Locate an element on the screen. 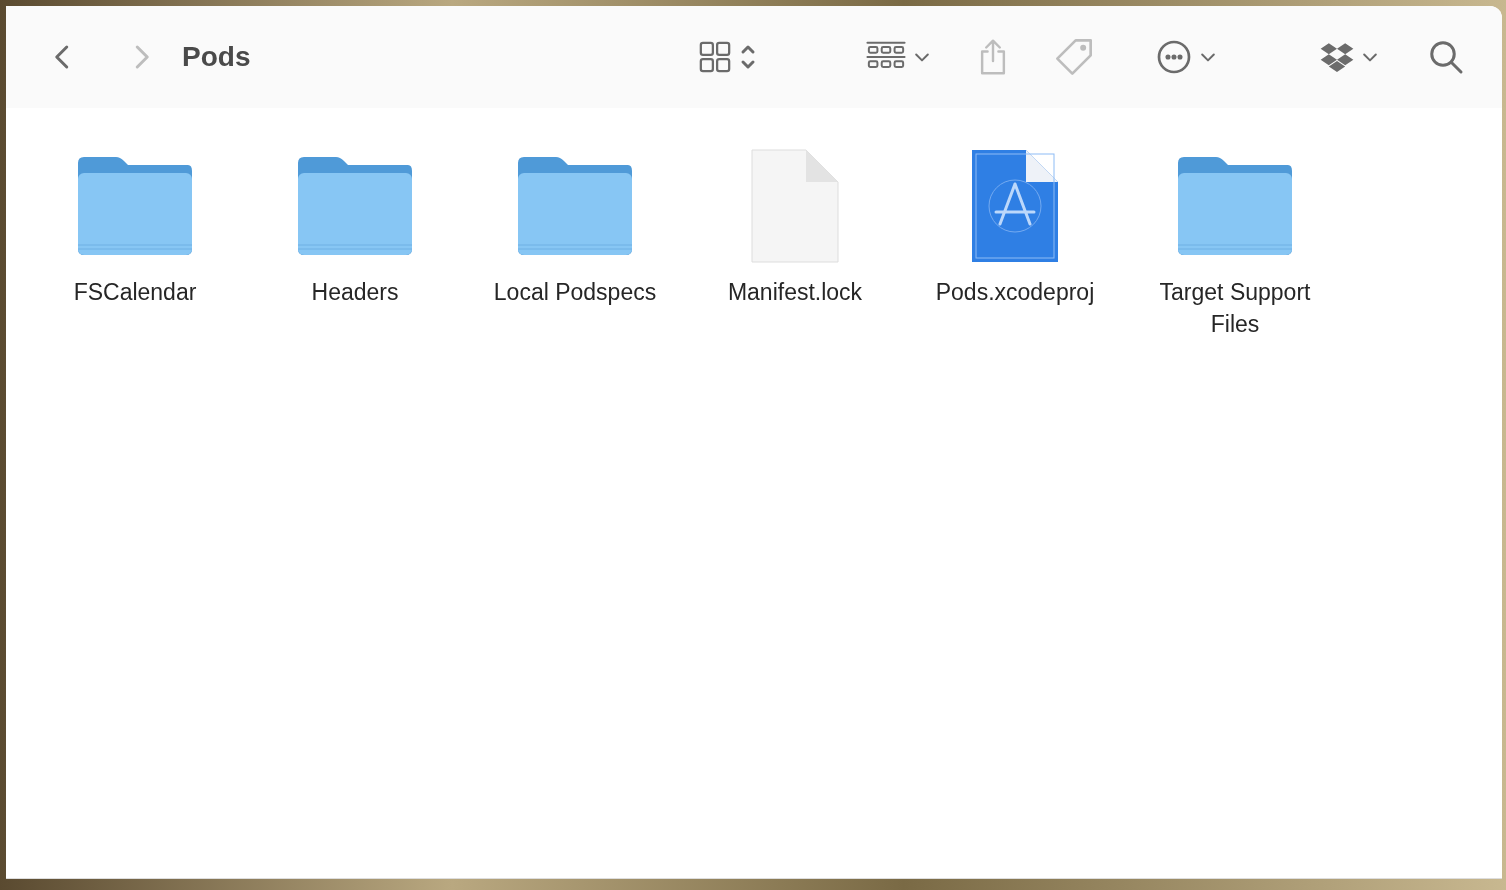  file-item: Headers is located at coordinates (355, 242).